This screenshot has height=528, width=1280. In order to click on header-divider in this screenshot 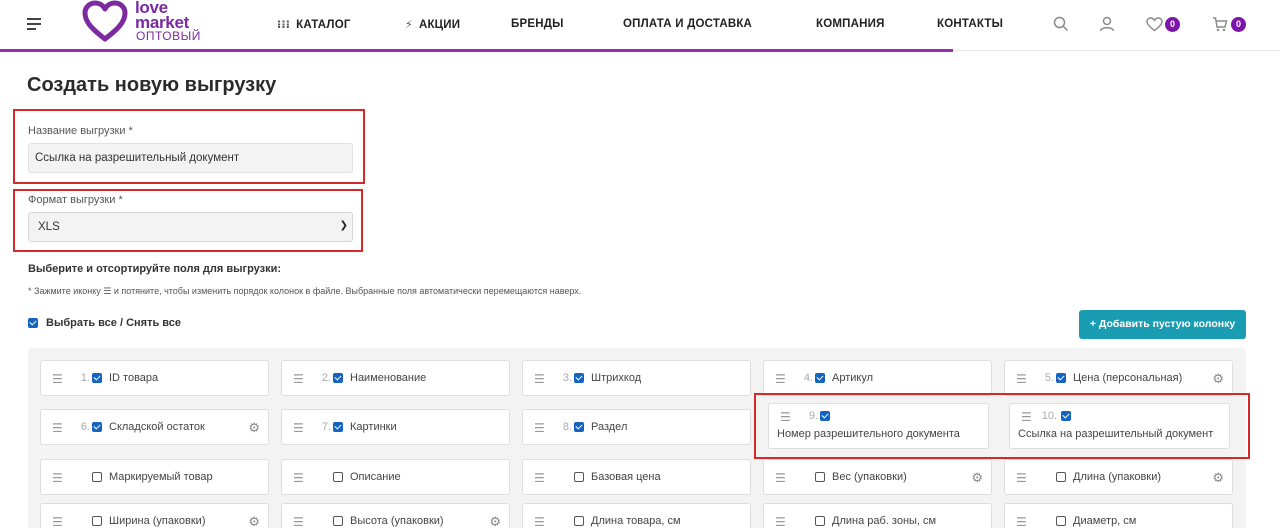, I will do `click(1116, 50)`.